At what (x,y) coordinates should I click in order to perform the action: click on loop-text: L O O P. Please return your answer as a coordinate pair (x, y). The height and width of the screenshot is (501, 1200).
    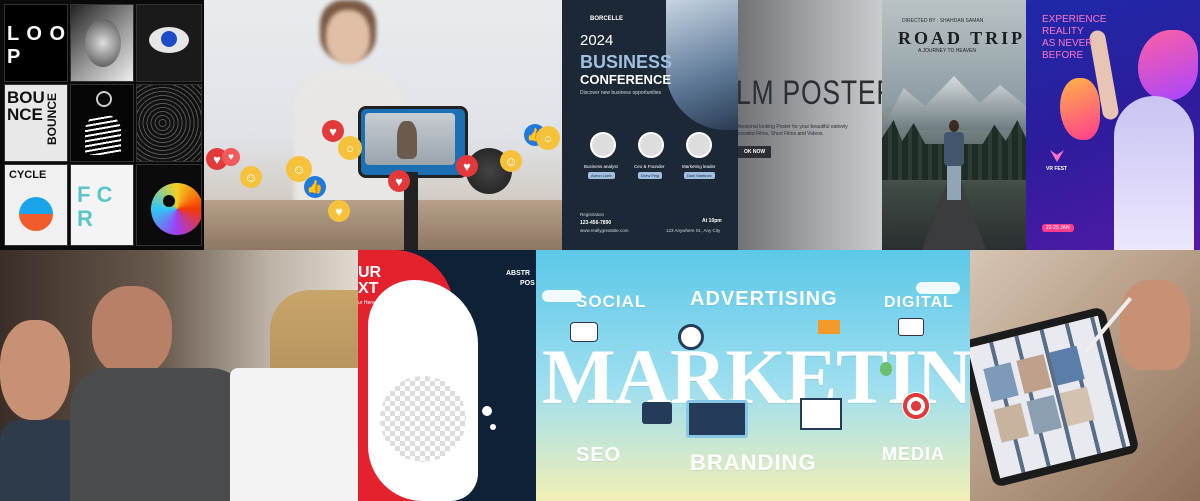
    Looking at the image, I should click on (37, 45).